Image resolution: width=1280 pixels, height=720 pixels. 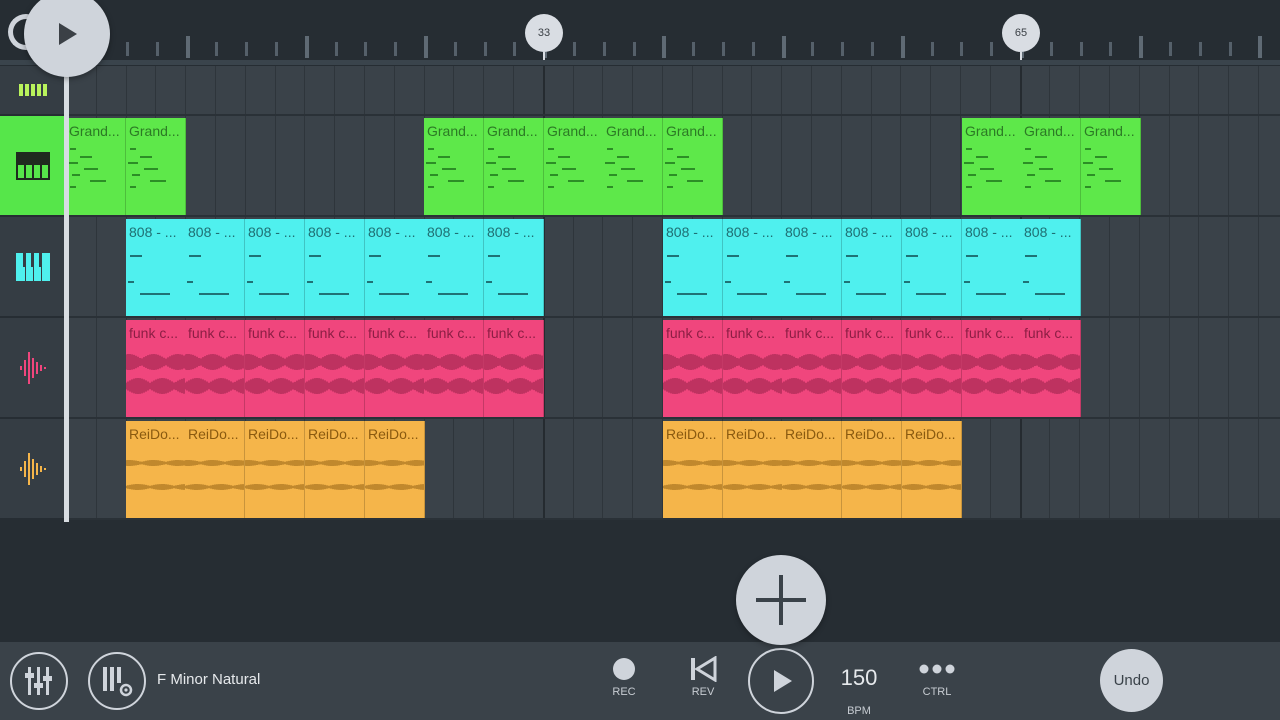 What do you see at coordinates (859, 693) in the screenshot?
I see `bpm-control: 150 BPM` at bounding box center [859, 693].